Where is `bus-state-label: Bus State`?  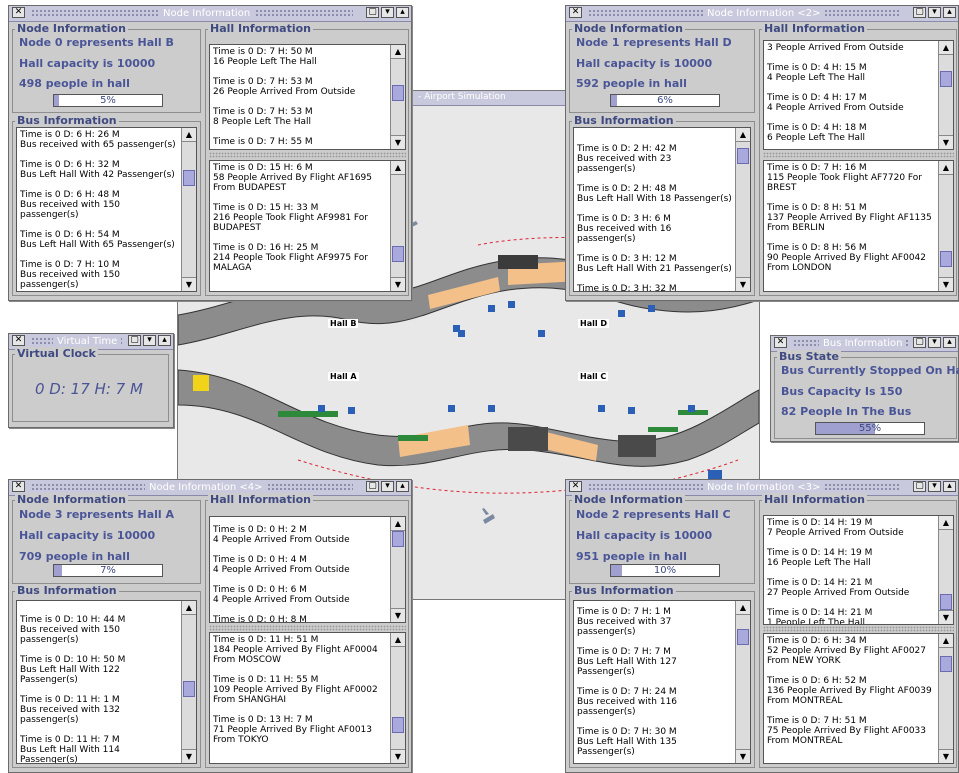
bus-state-label: Bus State is located at coordinates (809, 356).